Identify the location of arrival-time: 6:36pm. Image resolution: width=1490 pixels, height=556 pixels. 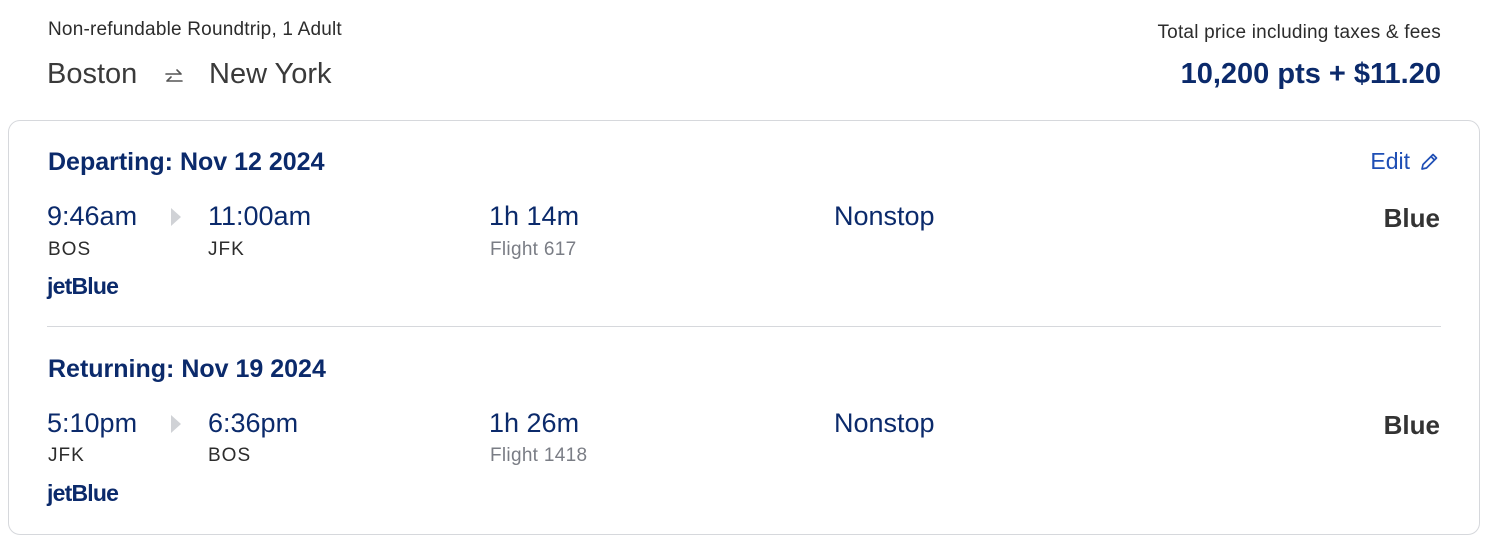
(253, 423).